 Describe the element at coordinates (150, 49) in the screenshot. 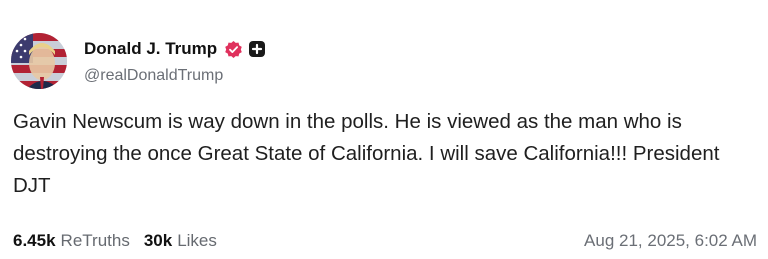

I see `author-display-name: Donald J. Trump` at that location.